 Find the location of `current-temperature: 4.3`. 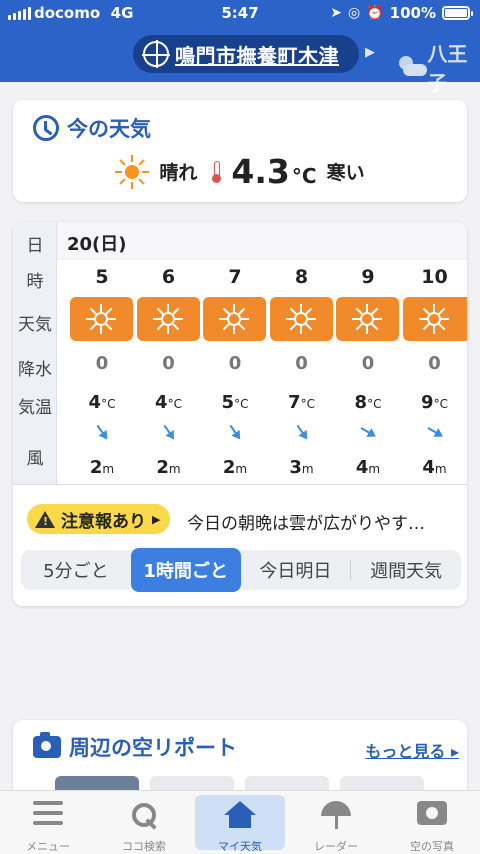

current-temperature: 4.3 is located at coordinates (260, 171).